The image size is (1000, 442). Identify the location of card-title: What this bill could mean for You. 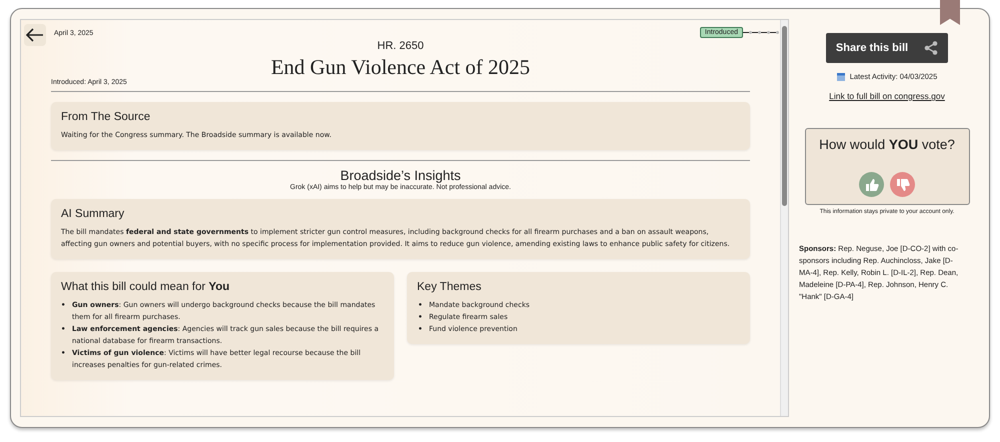
(146, 287).